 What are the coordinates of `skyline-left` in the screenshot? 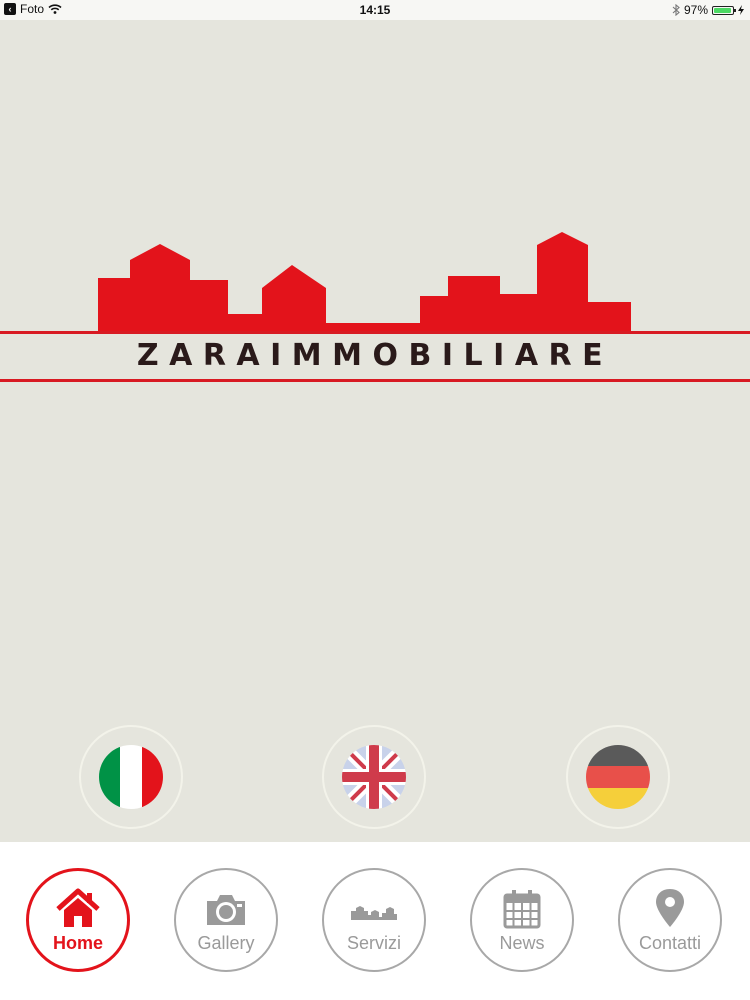 It's located at (212, 288).